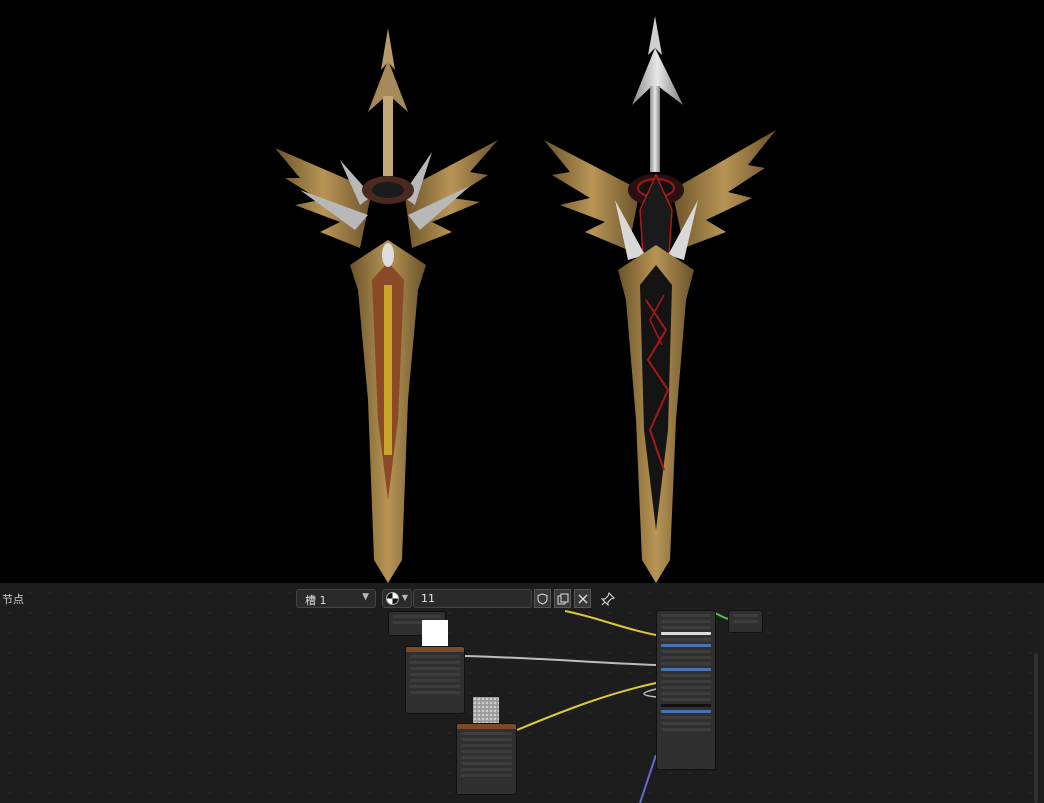 Image resolution: width=1044 pixels, height=803 pixels. Describe the element at coordinates (386, 305) in the screenshot. I see `left-sword` at that location.